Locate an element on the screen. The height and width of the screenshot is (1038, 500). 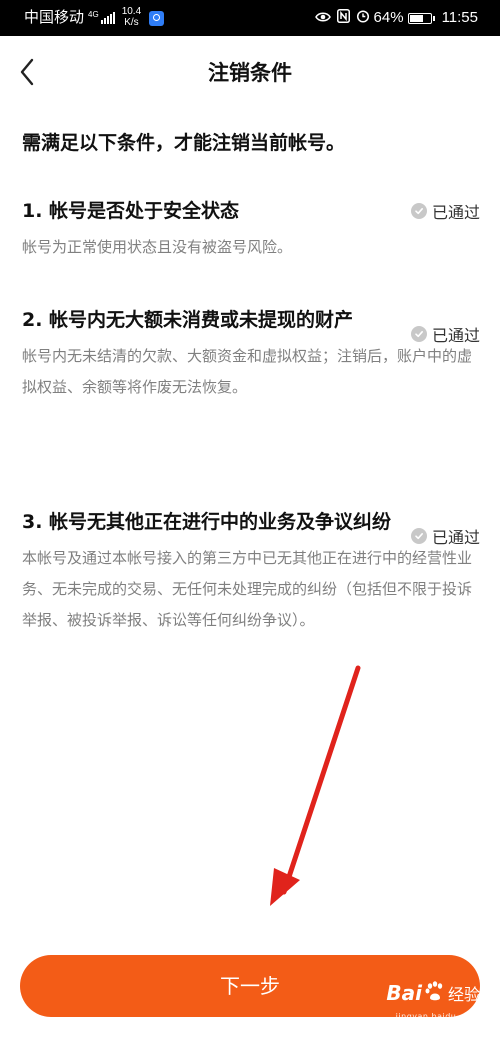
condition-title: 1. 帐号是否处于安全状态 is located at coordinates (131, 211).